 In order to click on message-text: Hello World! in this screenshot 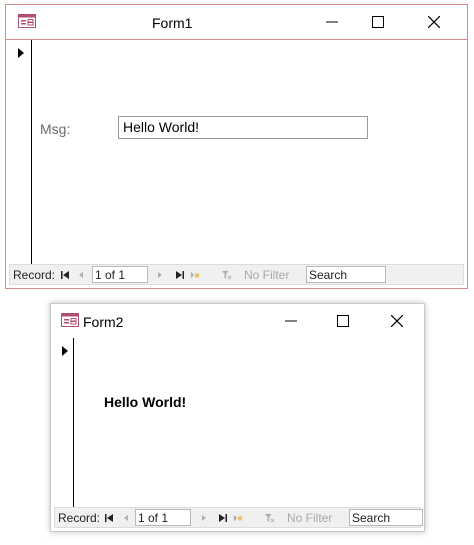, I will do `click(145, 402)`.